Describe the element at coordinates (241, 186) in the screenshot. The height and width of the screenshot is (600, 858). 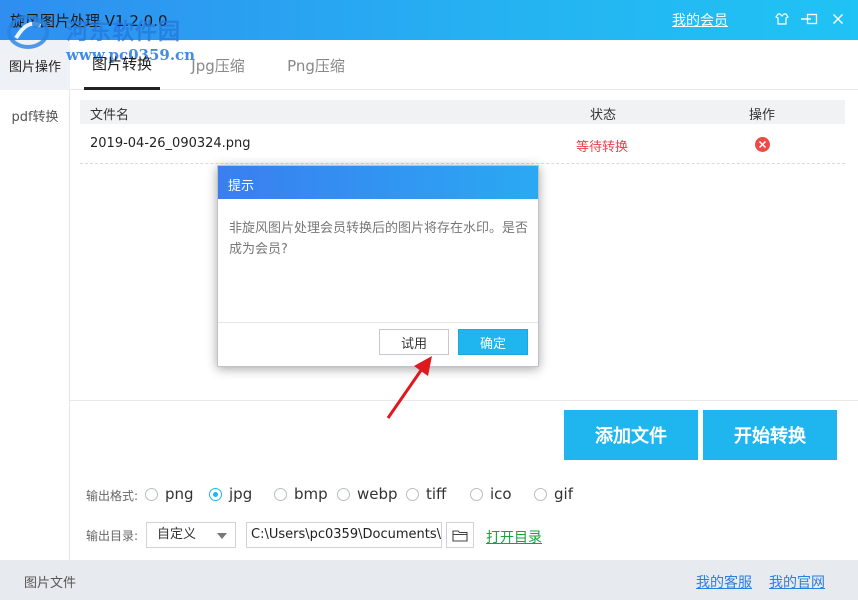
I see `dialog-title: 提示` at that location.